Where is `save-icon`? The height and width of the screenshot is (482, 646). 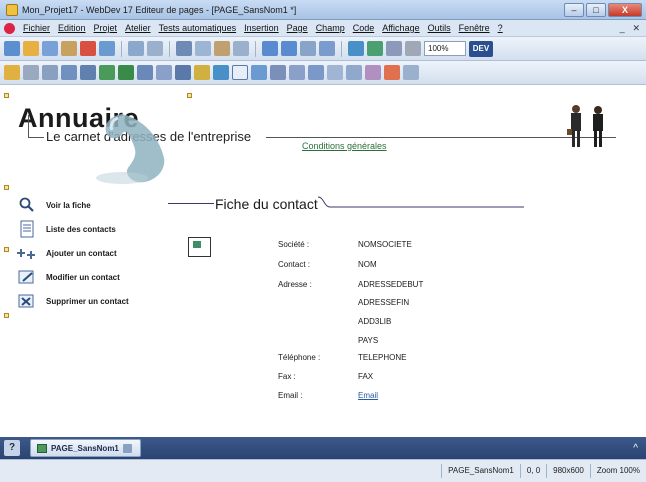
save-icon is located at coordinates (50, 48).